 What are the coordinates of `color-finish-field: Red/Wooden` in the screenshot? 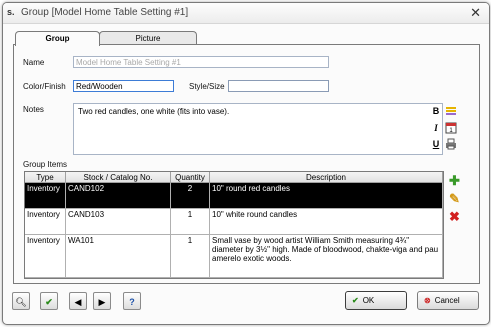 It's located at (123, 86).